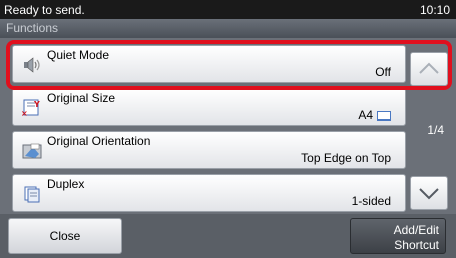 The height and width of the screenshot is (258, 456). What do you see at coordinates (99, 141) in the screenshot?
I see `original-orientation-label: Original Orientation` at bounding box center [99, 141].